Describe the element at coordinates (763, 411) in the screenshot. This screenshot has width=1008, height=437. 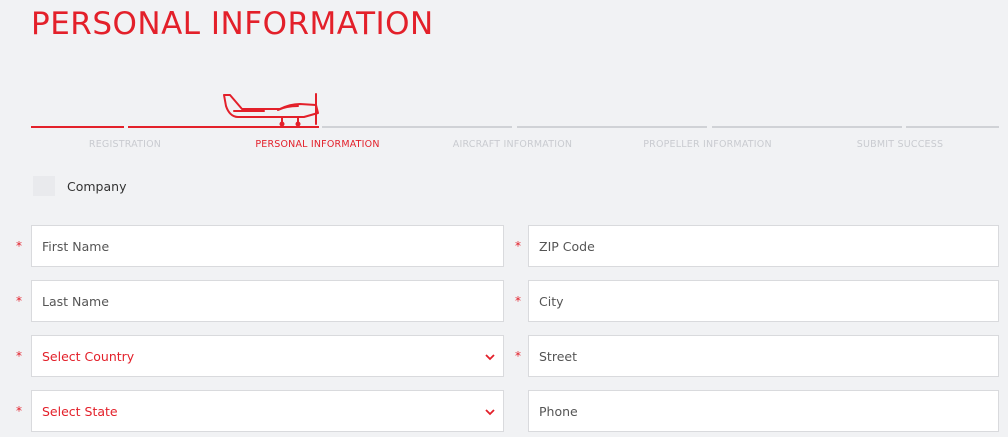
I see `phone-input: Phone` at that location.